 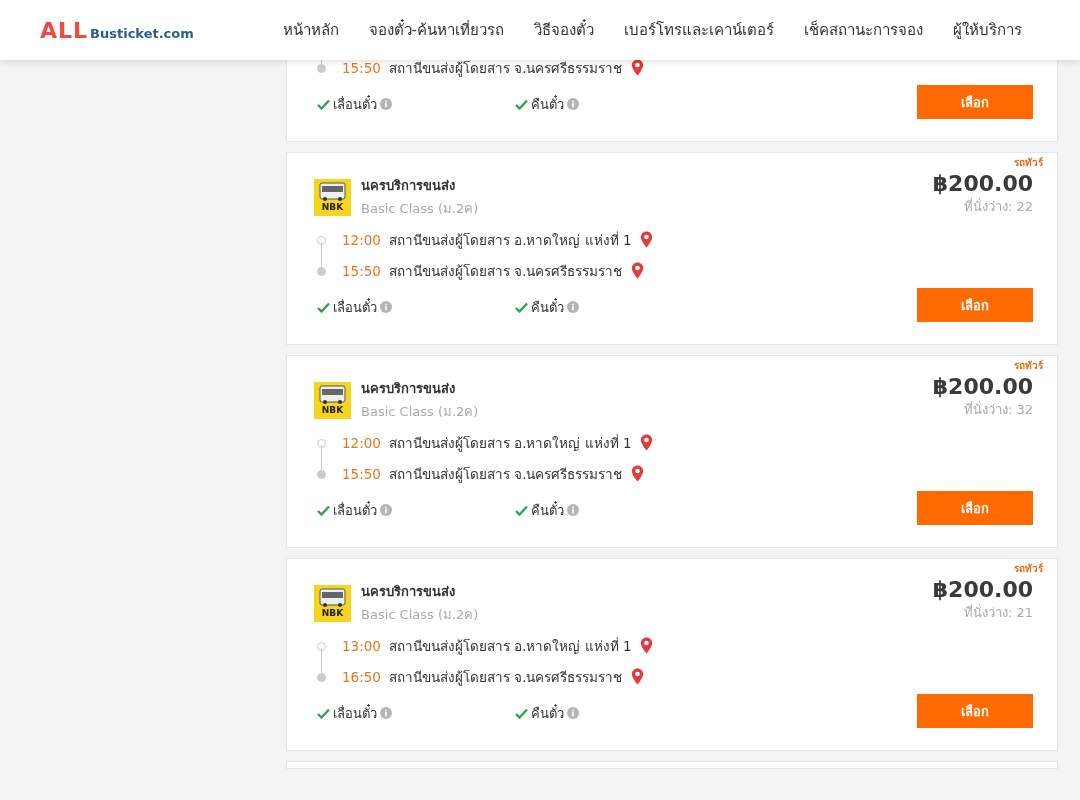 What do you see at coordinates (998, 206) in the screenshot?
I see `seats-available: ที่นั่งว่าง: 22` at bounding box center [998, 206].